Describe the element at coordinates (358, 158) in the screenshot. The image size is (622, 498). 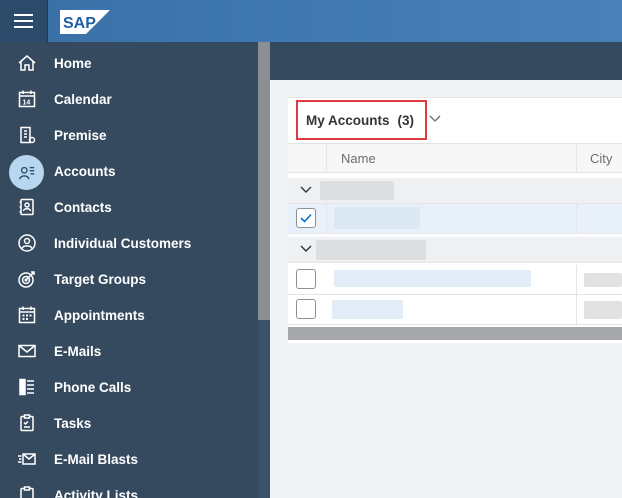
I see `column-header-label: Name` at that location.